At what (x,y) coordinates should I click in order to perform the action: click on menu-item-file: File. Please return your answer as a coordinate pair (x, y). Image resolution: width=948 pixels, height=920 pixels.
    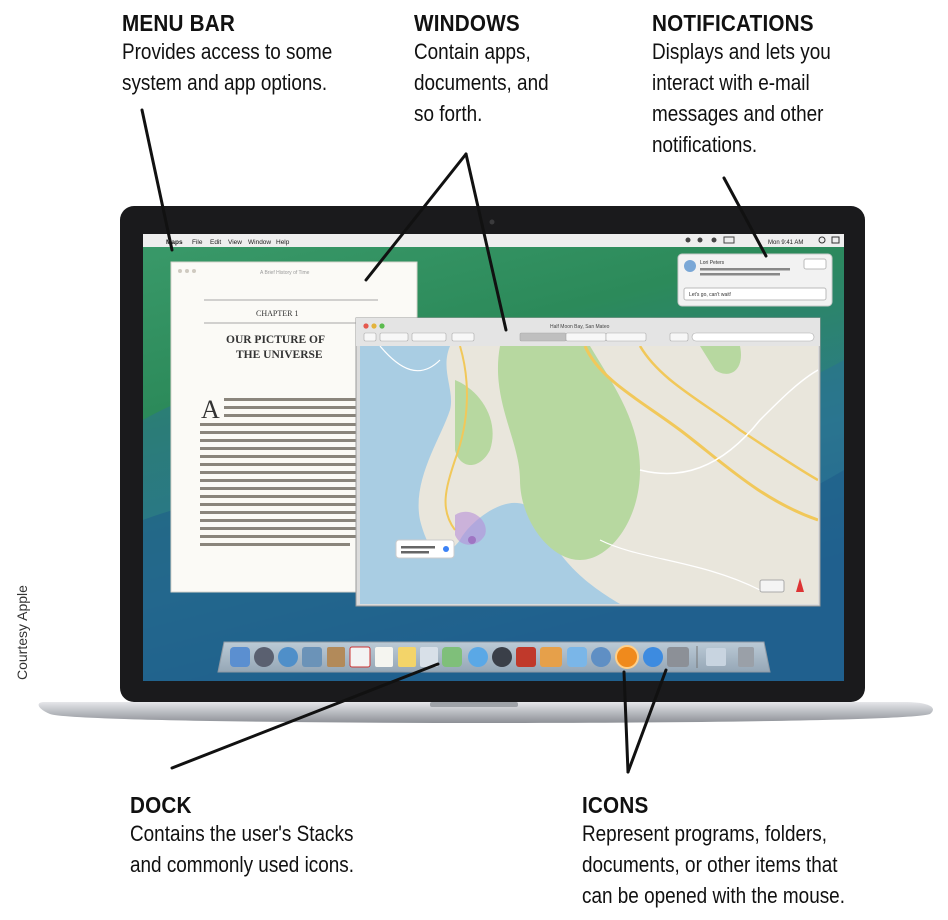
    Looking at the image, I should click on (197, 242).